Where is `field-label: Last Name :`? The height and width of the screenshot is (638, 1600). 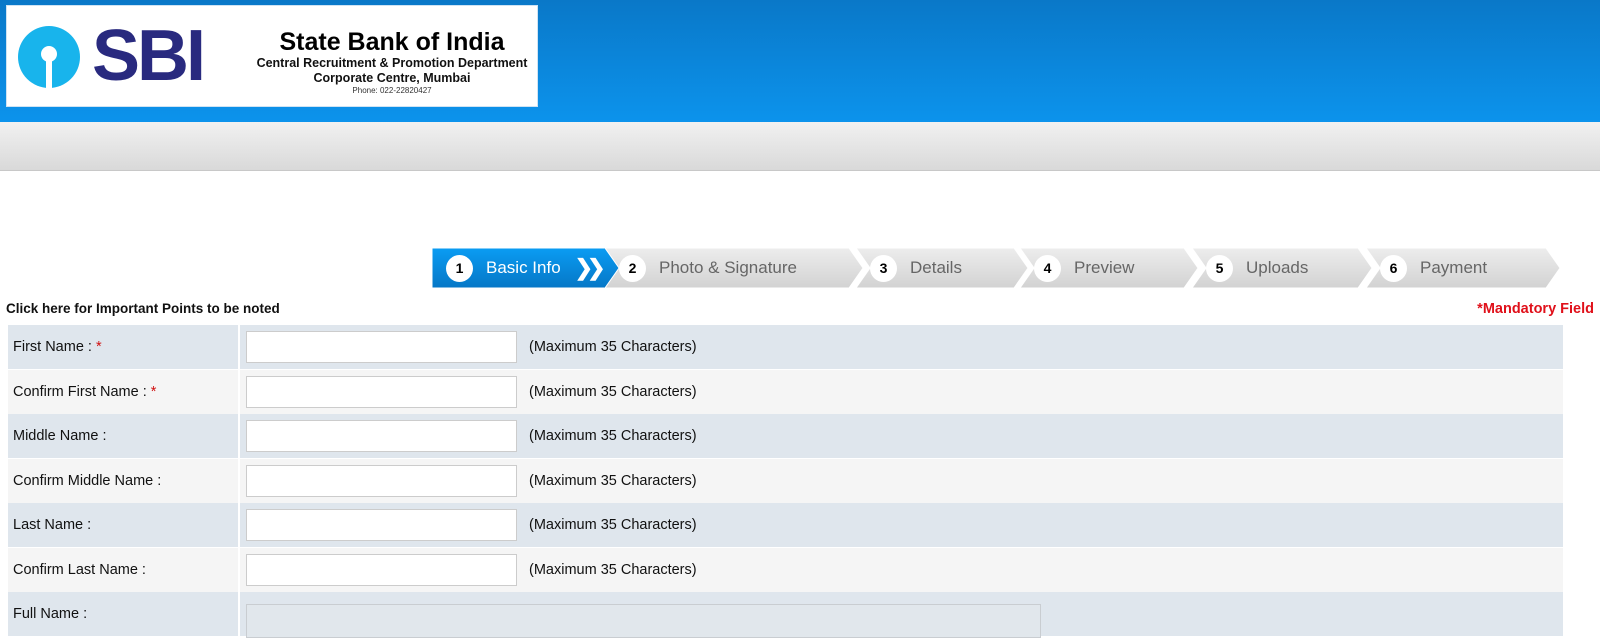
field-label: Last Name : is located at coordinates (124, 525).